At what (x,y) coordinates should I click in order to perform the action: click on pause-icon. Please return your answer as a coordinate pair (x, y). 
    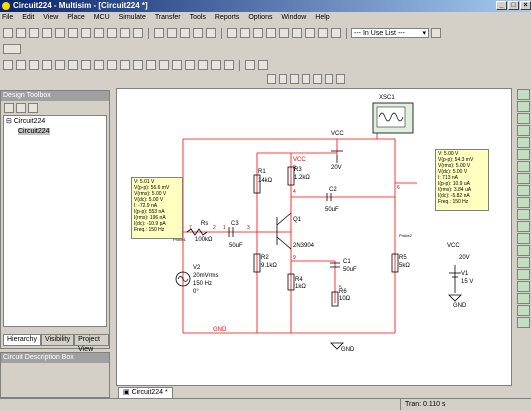
    Looking at the image, I should click on (283, 79).